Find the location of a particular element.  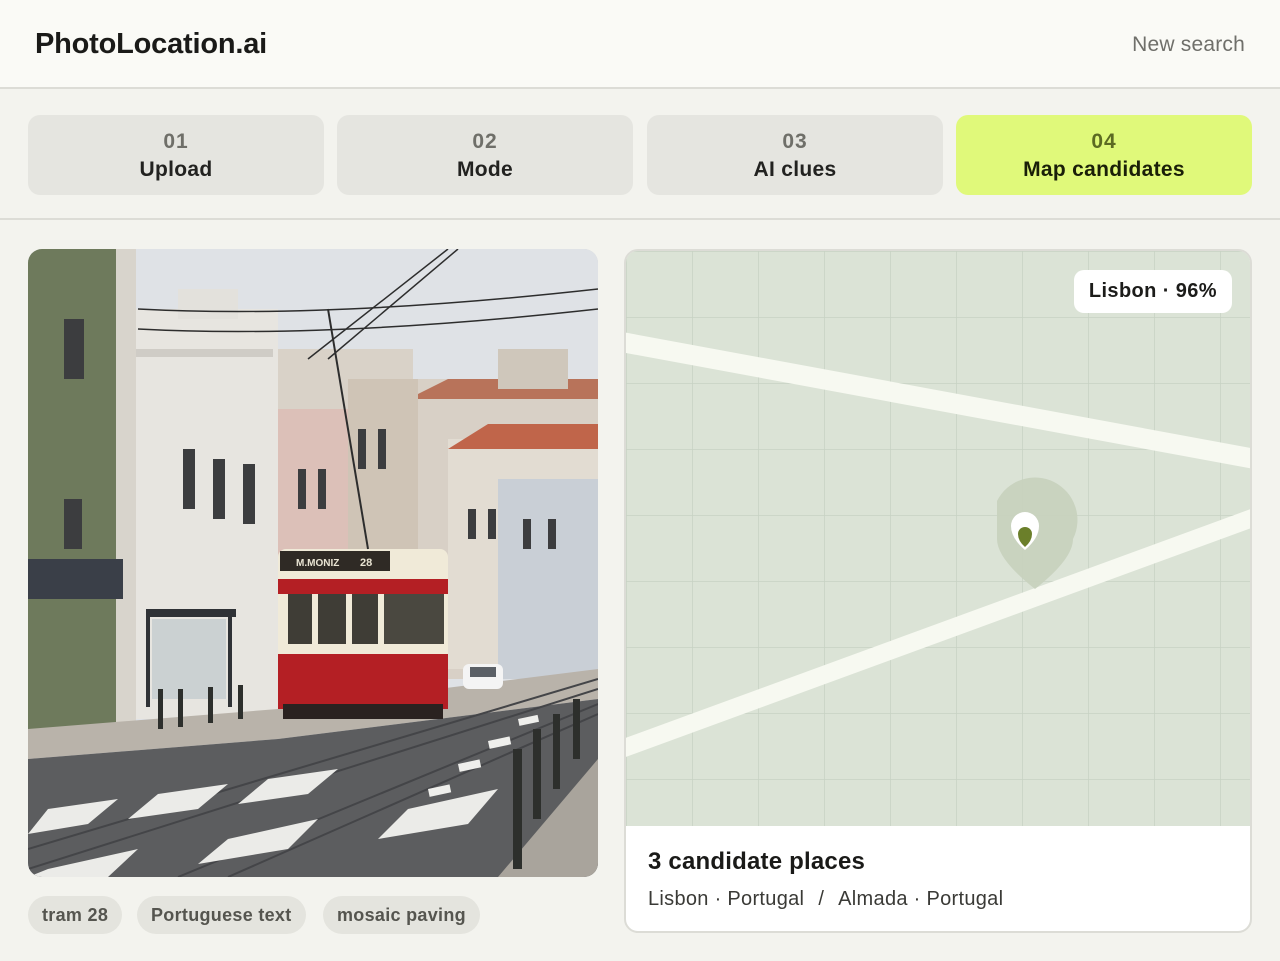

tram-destination-sign: M.MONIZ is located at coordinates (317, 563).